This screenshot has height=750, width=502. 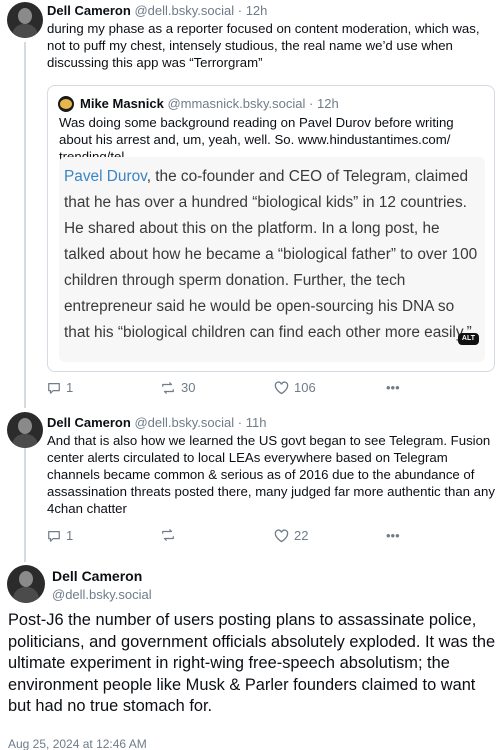 I want to click on main-author-handle: @dell.bsky.social, so click(x=102, y=595).